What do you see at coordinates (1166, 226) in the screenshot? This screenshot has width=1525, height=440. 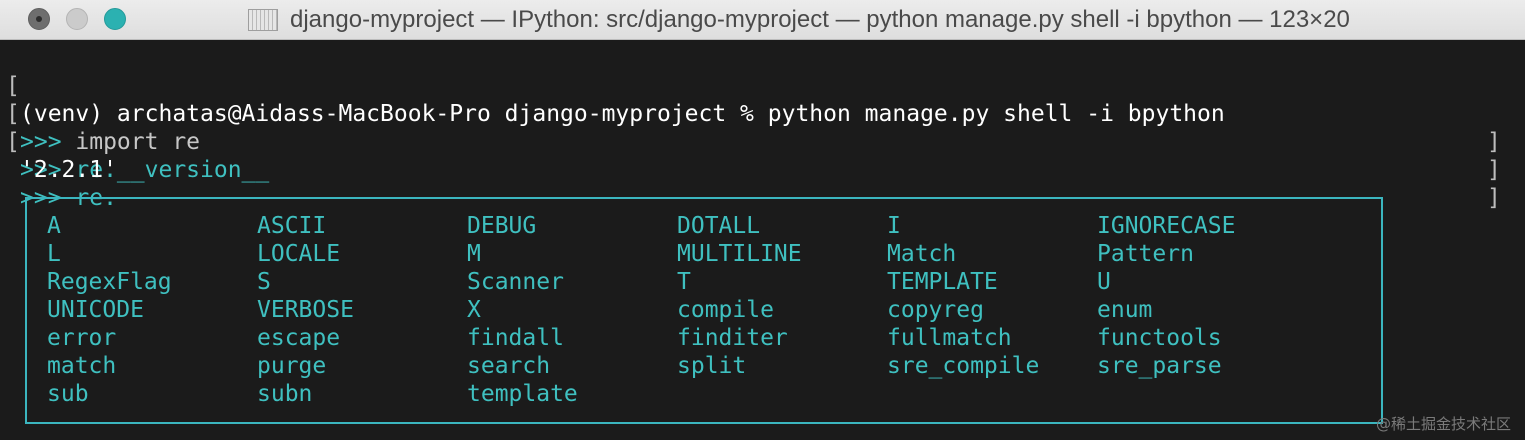 I see `completion-item: IGNORECASE` at bounding box center [1166, 226].